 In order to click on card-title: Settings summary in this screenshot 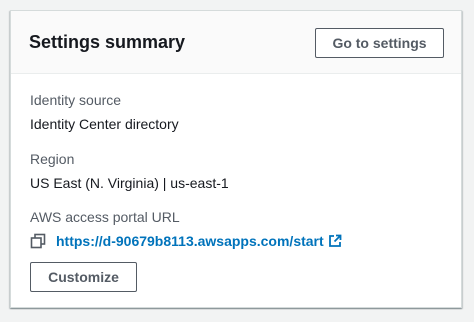, I will do `click(107, 42)`.